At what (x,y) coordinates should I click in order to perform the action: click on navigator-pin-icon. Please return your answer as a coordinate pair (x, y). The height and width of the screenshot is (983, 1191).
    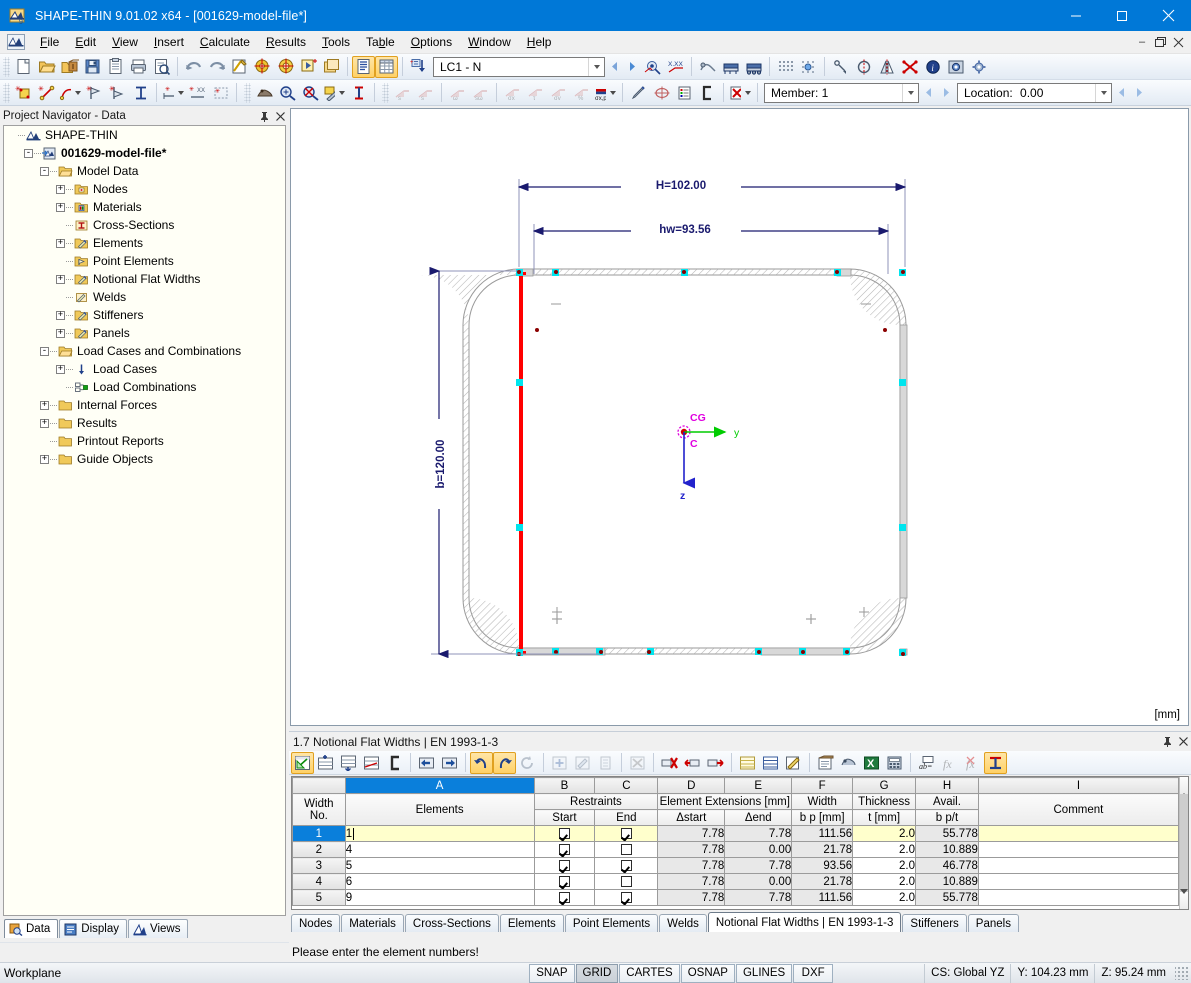
    Looking at the image, I should click on (264, 116).